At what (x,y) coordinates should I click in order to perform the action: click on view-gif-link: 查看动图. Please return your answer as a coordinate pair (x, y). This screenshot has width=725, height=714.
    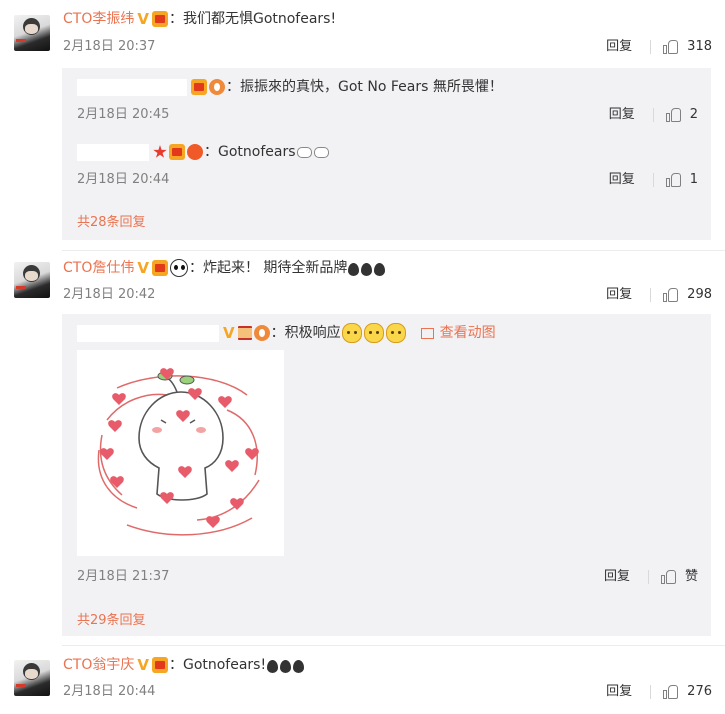
    Looking at the image, I should click on (458, 333).